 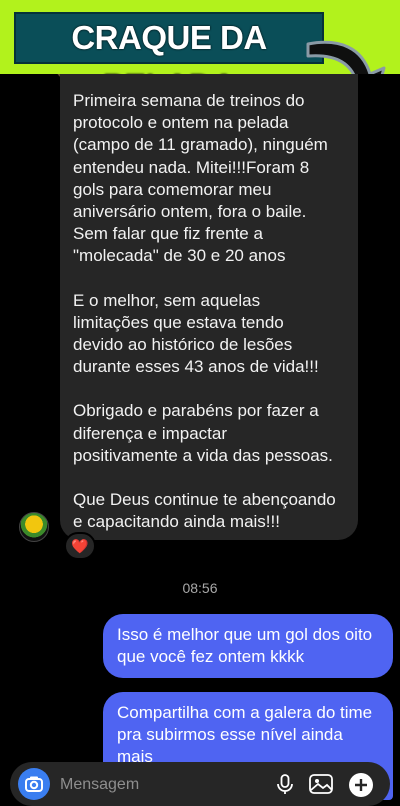 What do you see at coordinates (169, 58) in the screenshot?
I see `banner-title: CRAQUE DA PELADA` at bounding box center [169, 58].